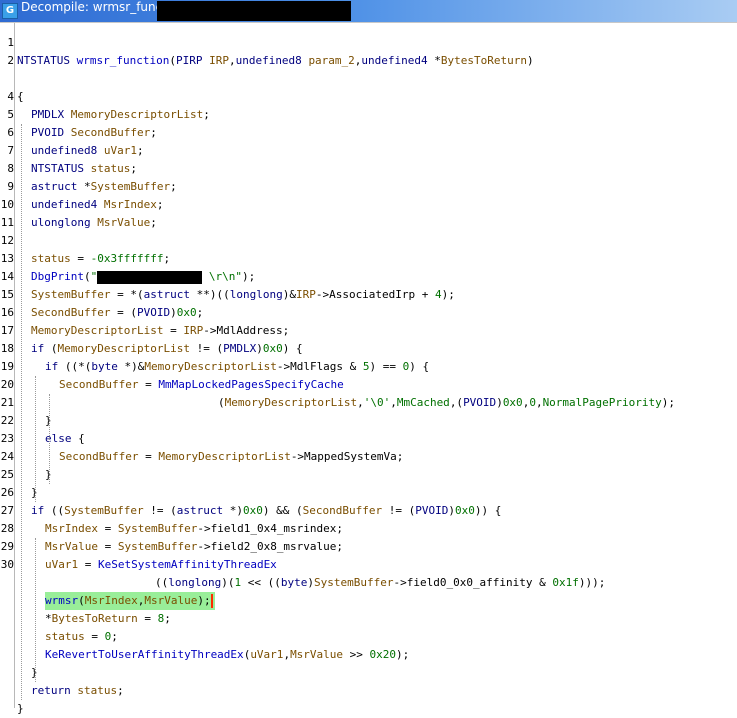 Image resolution: width=737 pixels, height=718 pixels. What do you see at coordinates (368, 565) in the screenshot?
I see `code-line: 30 uVar1 = KeSetSystemAffinityThreadEx` at bounding box center [368, 565].